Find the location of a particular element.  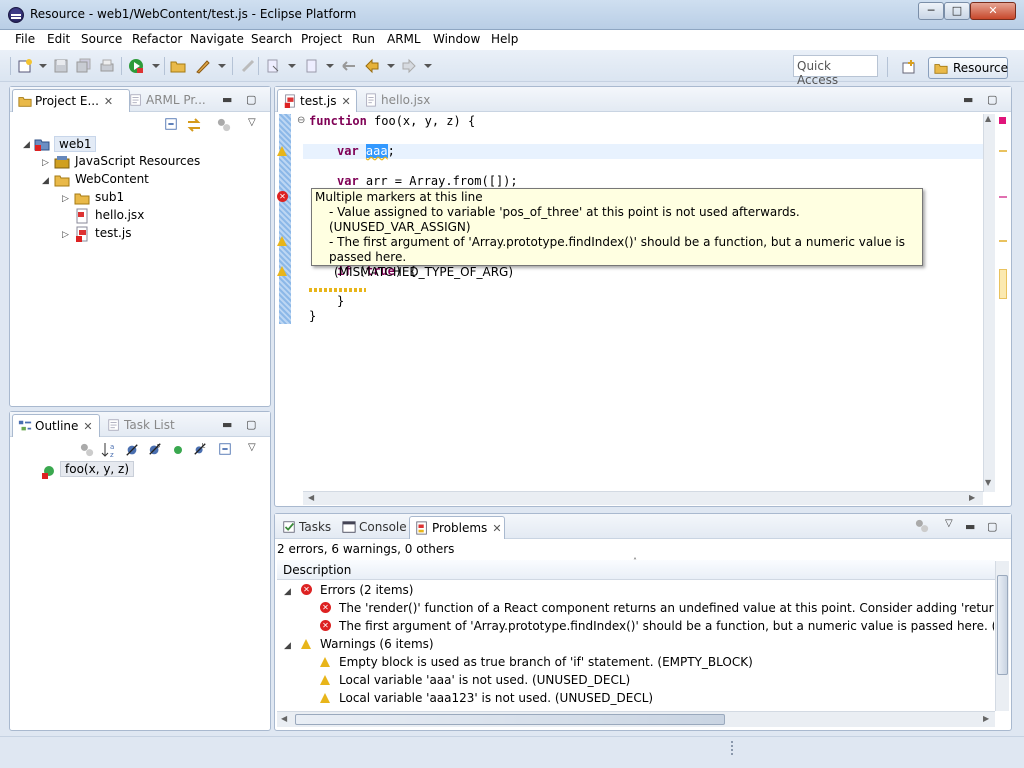

run-icon is located at coordinates (136, 66).